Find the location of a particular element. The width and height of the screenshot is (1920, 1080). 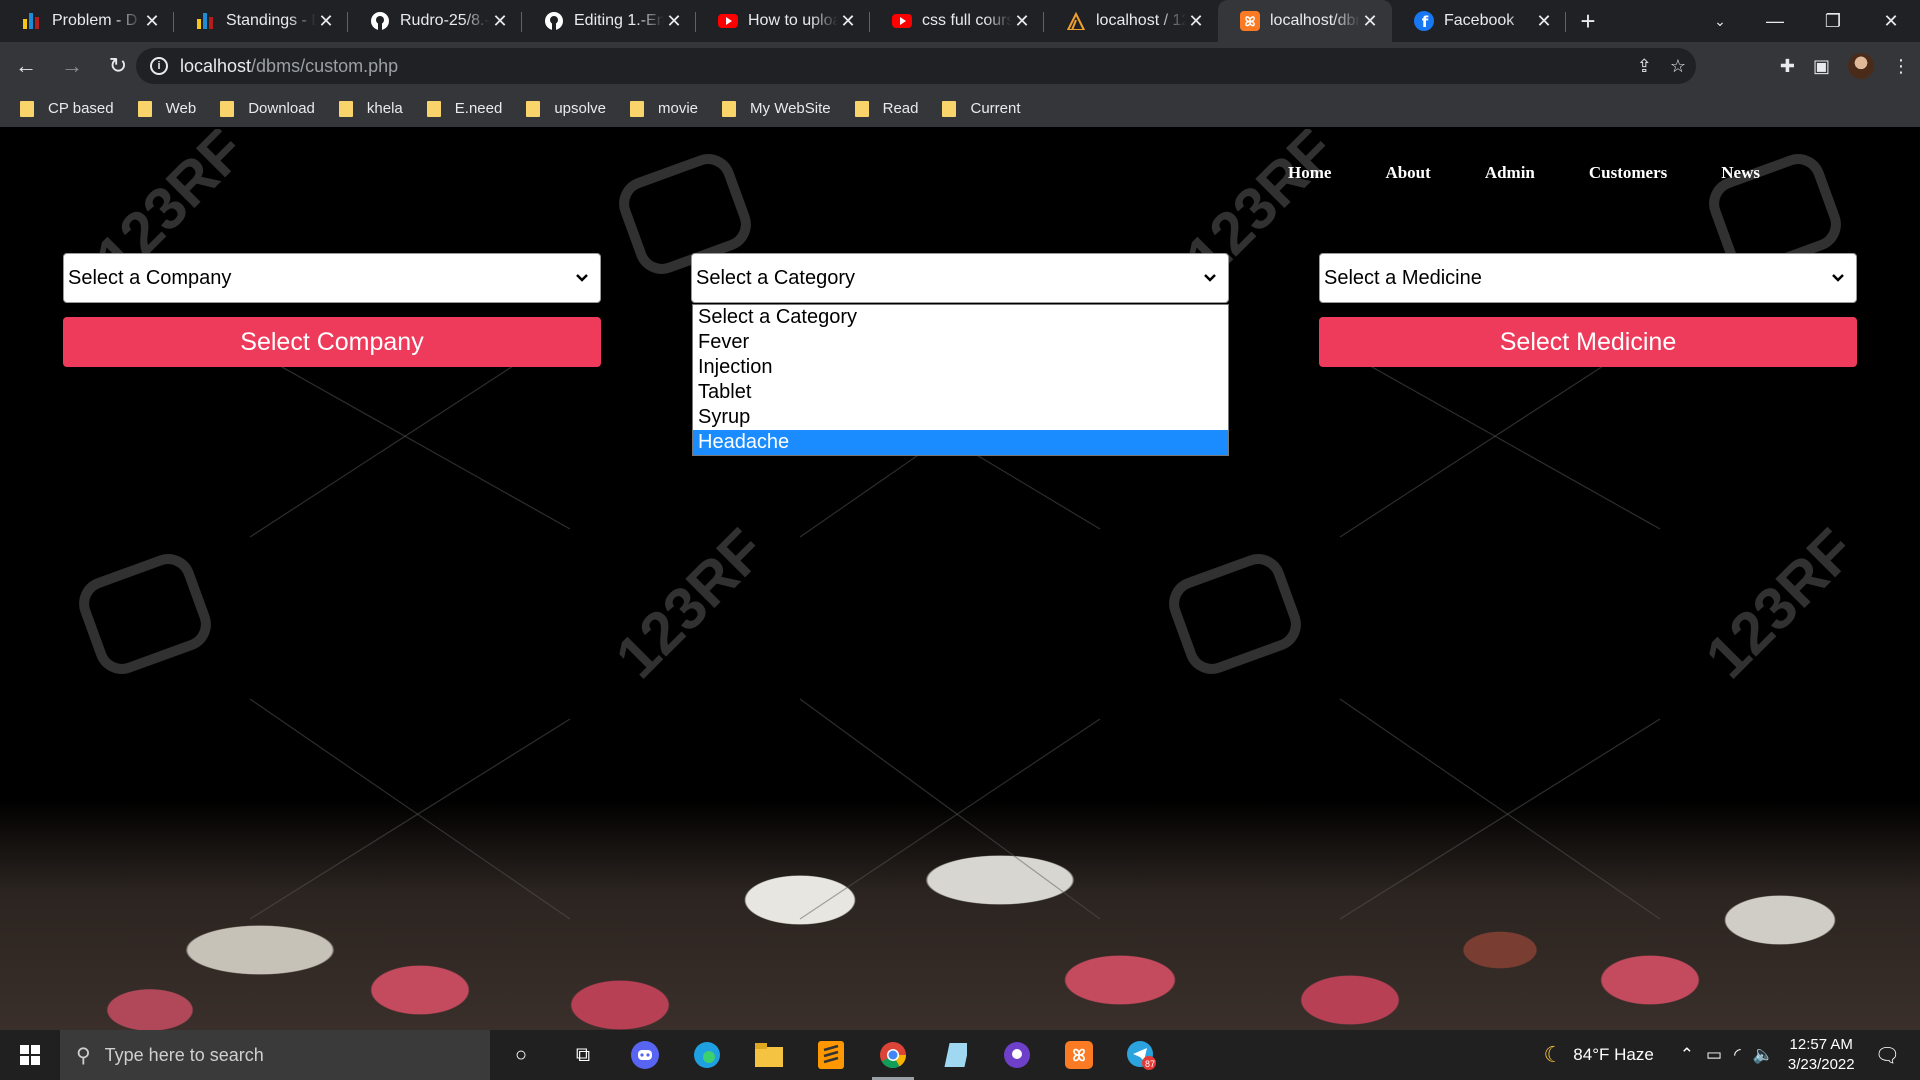

phpmyadmin-icon is located at coordinates (1076, 21).